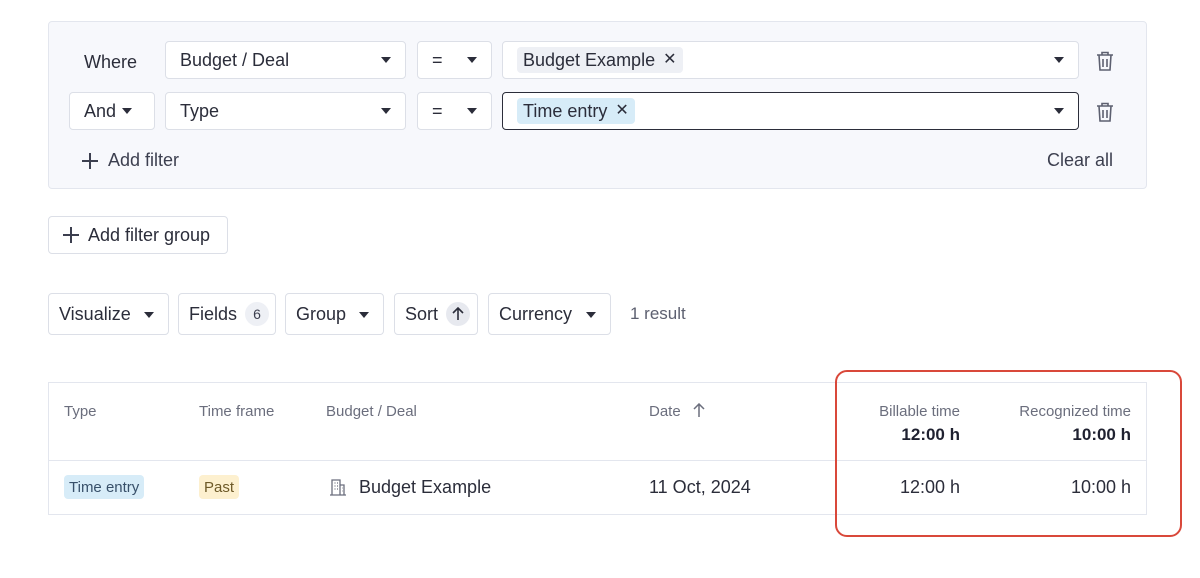 The image size is (1200, 578). I want to click on filter-field-value: Budget / Deal, so click(235, 59).